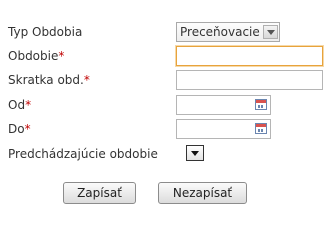 Image resolution: width=333 pixels, height=240 pixels. Describe the element at coordinates (83, 154) in the screenshot. I see `previous-period-label: Predchádzajúcie obdobie` at that location.